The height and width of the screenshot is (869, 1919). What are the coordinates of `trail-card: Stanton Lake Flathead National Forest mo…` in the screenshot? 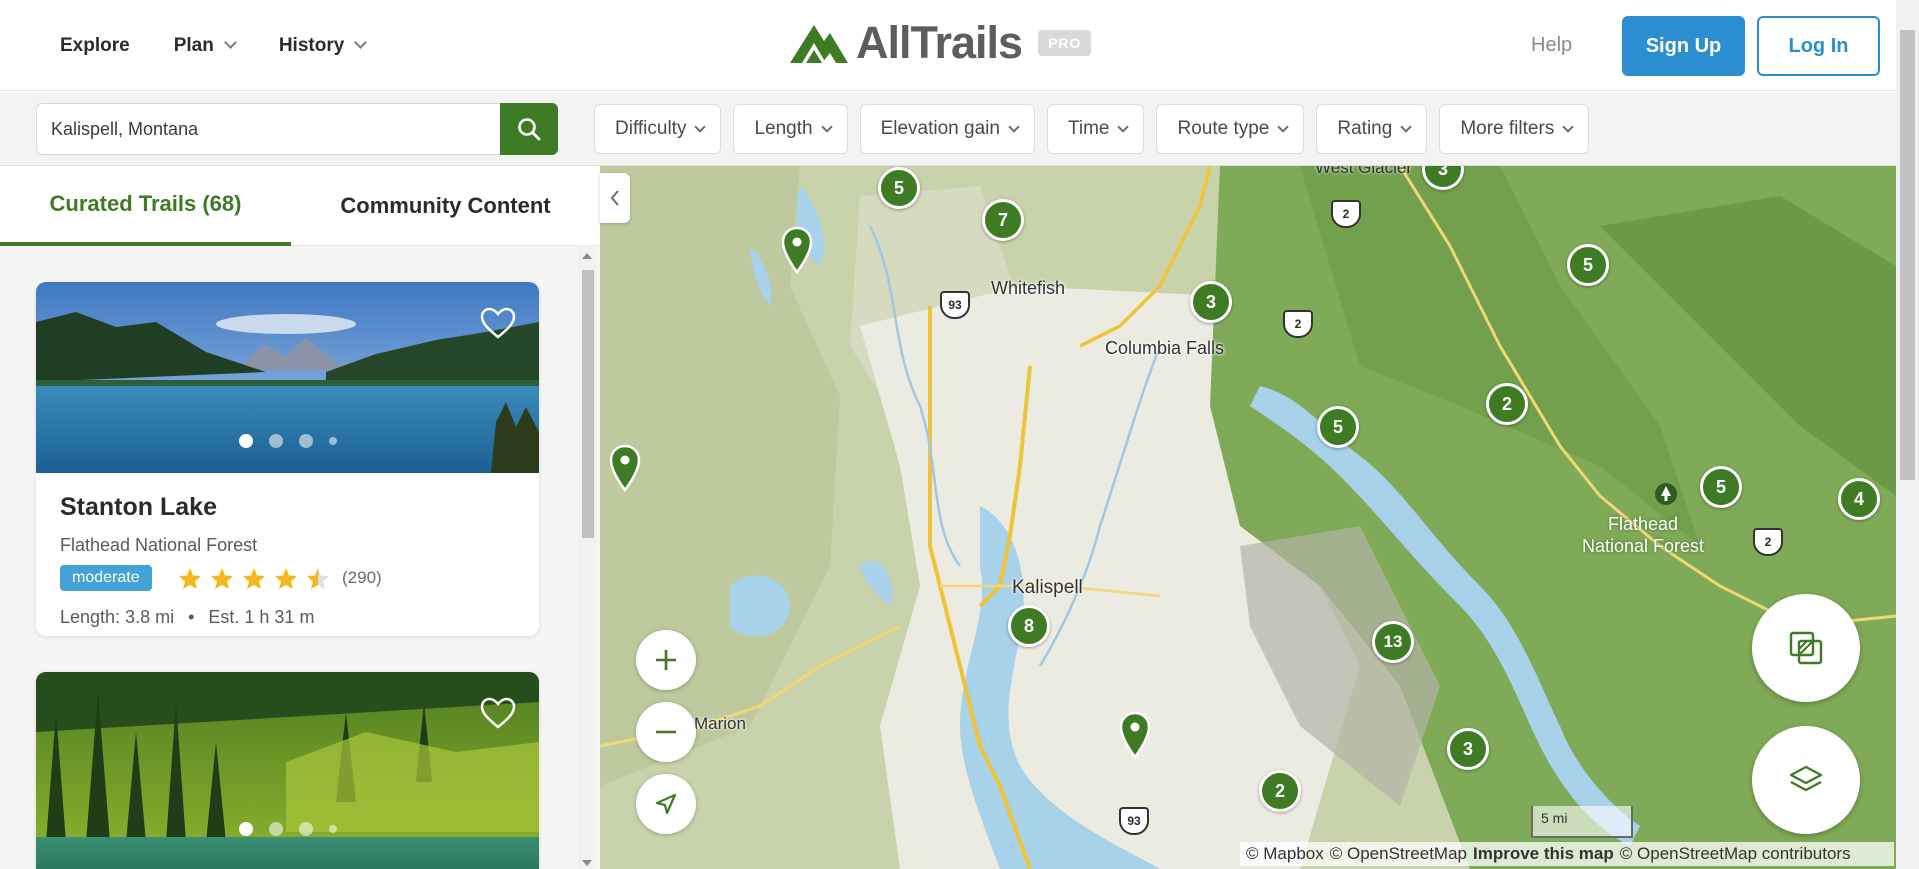 It's located at (287, 459).